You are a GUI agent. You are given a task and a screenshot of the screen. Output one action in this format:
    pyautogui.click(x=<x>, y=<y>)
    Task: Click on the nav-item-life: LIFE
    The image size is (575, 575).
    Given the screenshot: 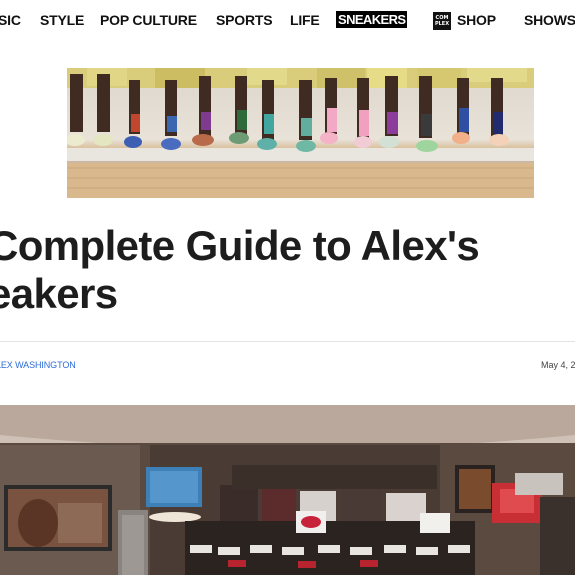 What is the action you would take?
    pyautogui.click(x=305, y=20)
    